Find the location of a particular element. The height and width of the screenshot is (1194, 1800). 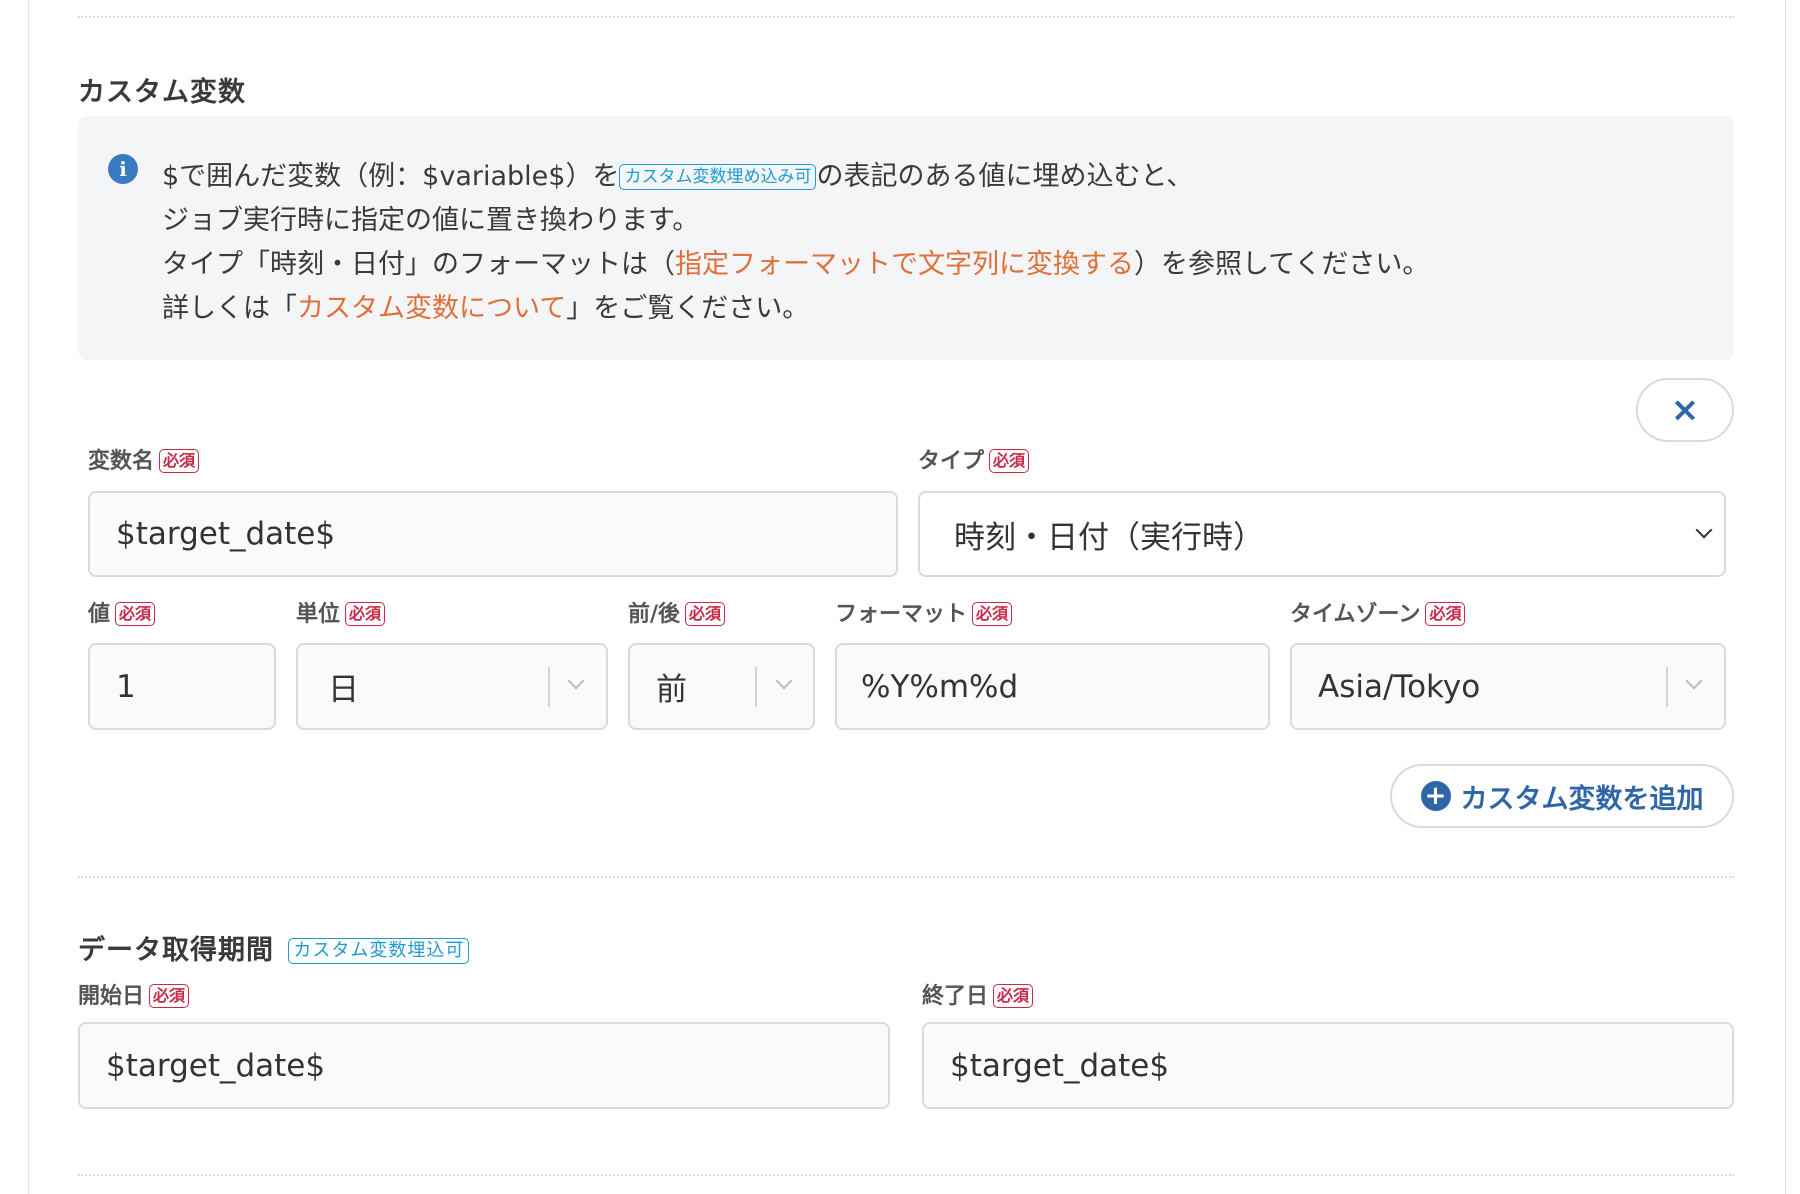

value-input: 1 is located at coordinates (182, 686).